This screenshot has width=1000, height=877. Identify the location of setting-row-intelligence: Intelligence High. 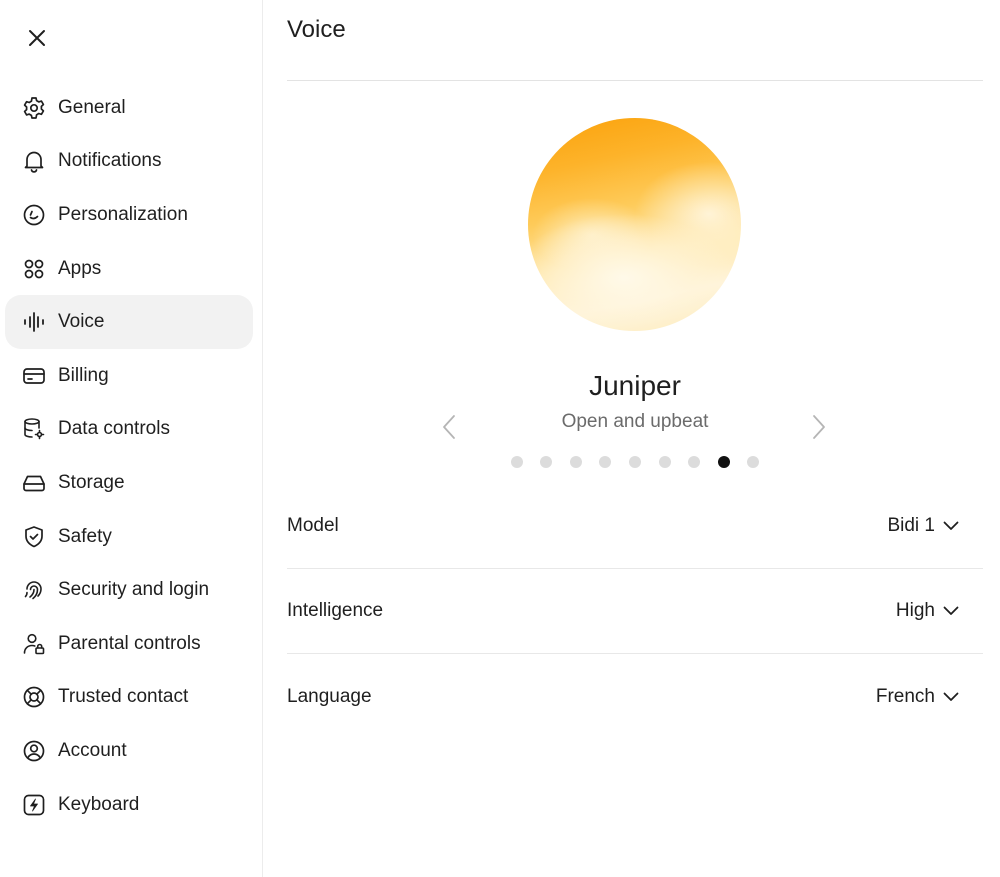
(635, 611).